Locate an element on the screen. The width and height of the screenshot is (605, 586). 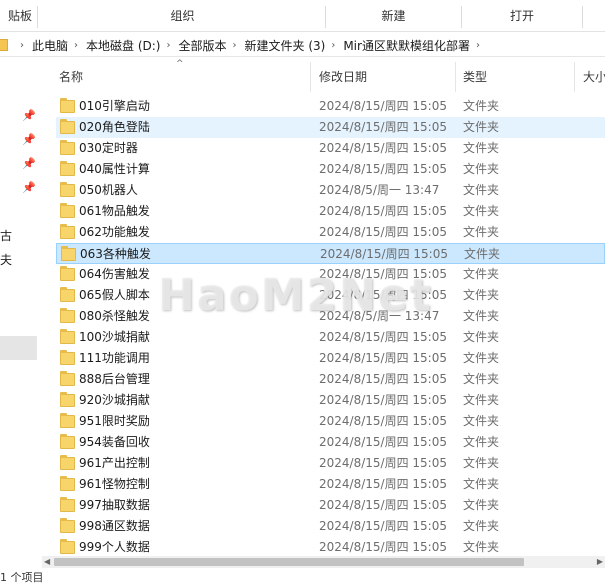
file-row: 998通区数据 2024/8/15/周四 15:05 文件夹 is located at coordinates (330, 526).